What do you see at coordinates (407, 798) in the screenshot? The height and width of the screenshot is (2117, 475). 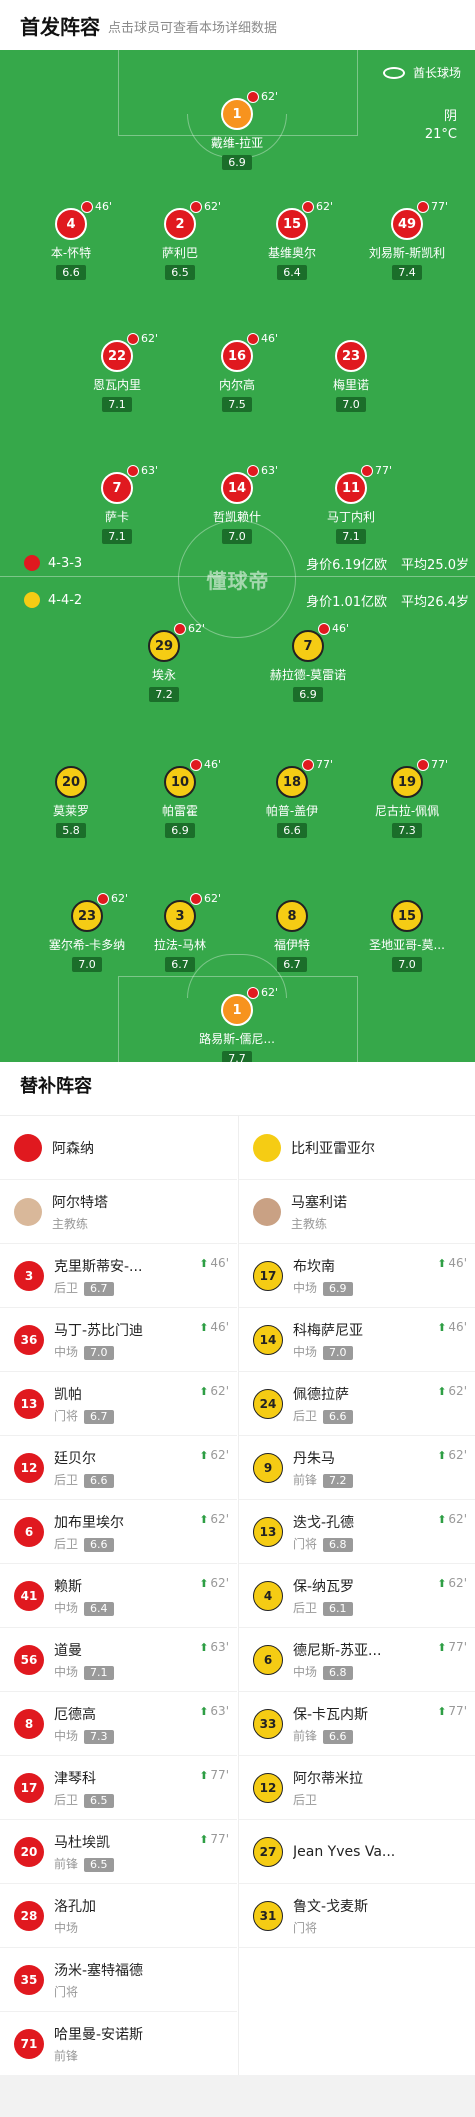 I see `pitch-player: 19 77' 尼古拉-佩佩 7.3` at bounding box center [407, 798].